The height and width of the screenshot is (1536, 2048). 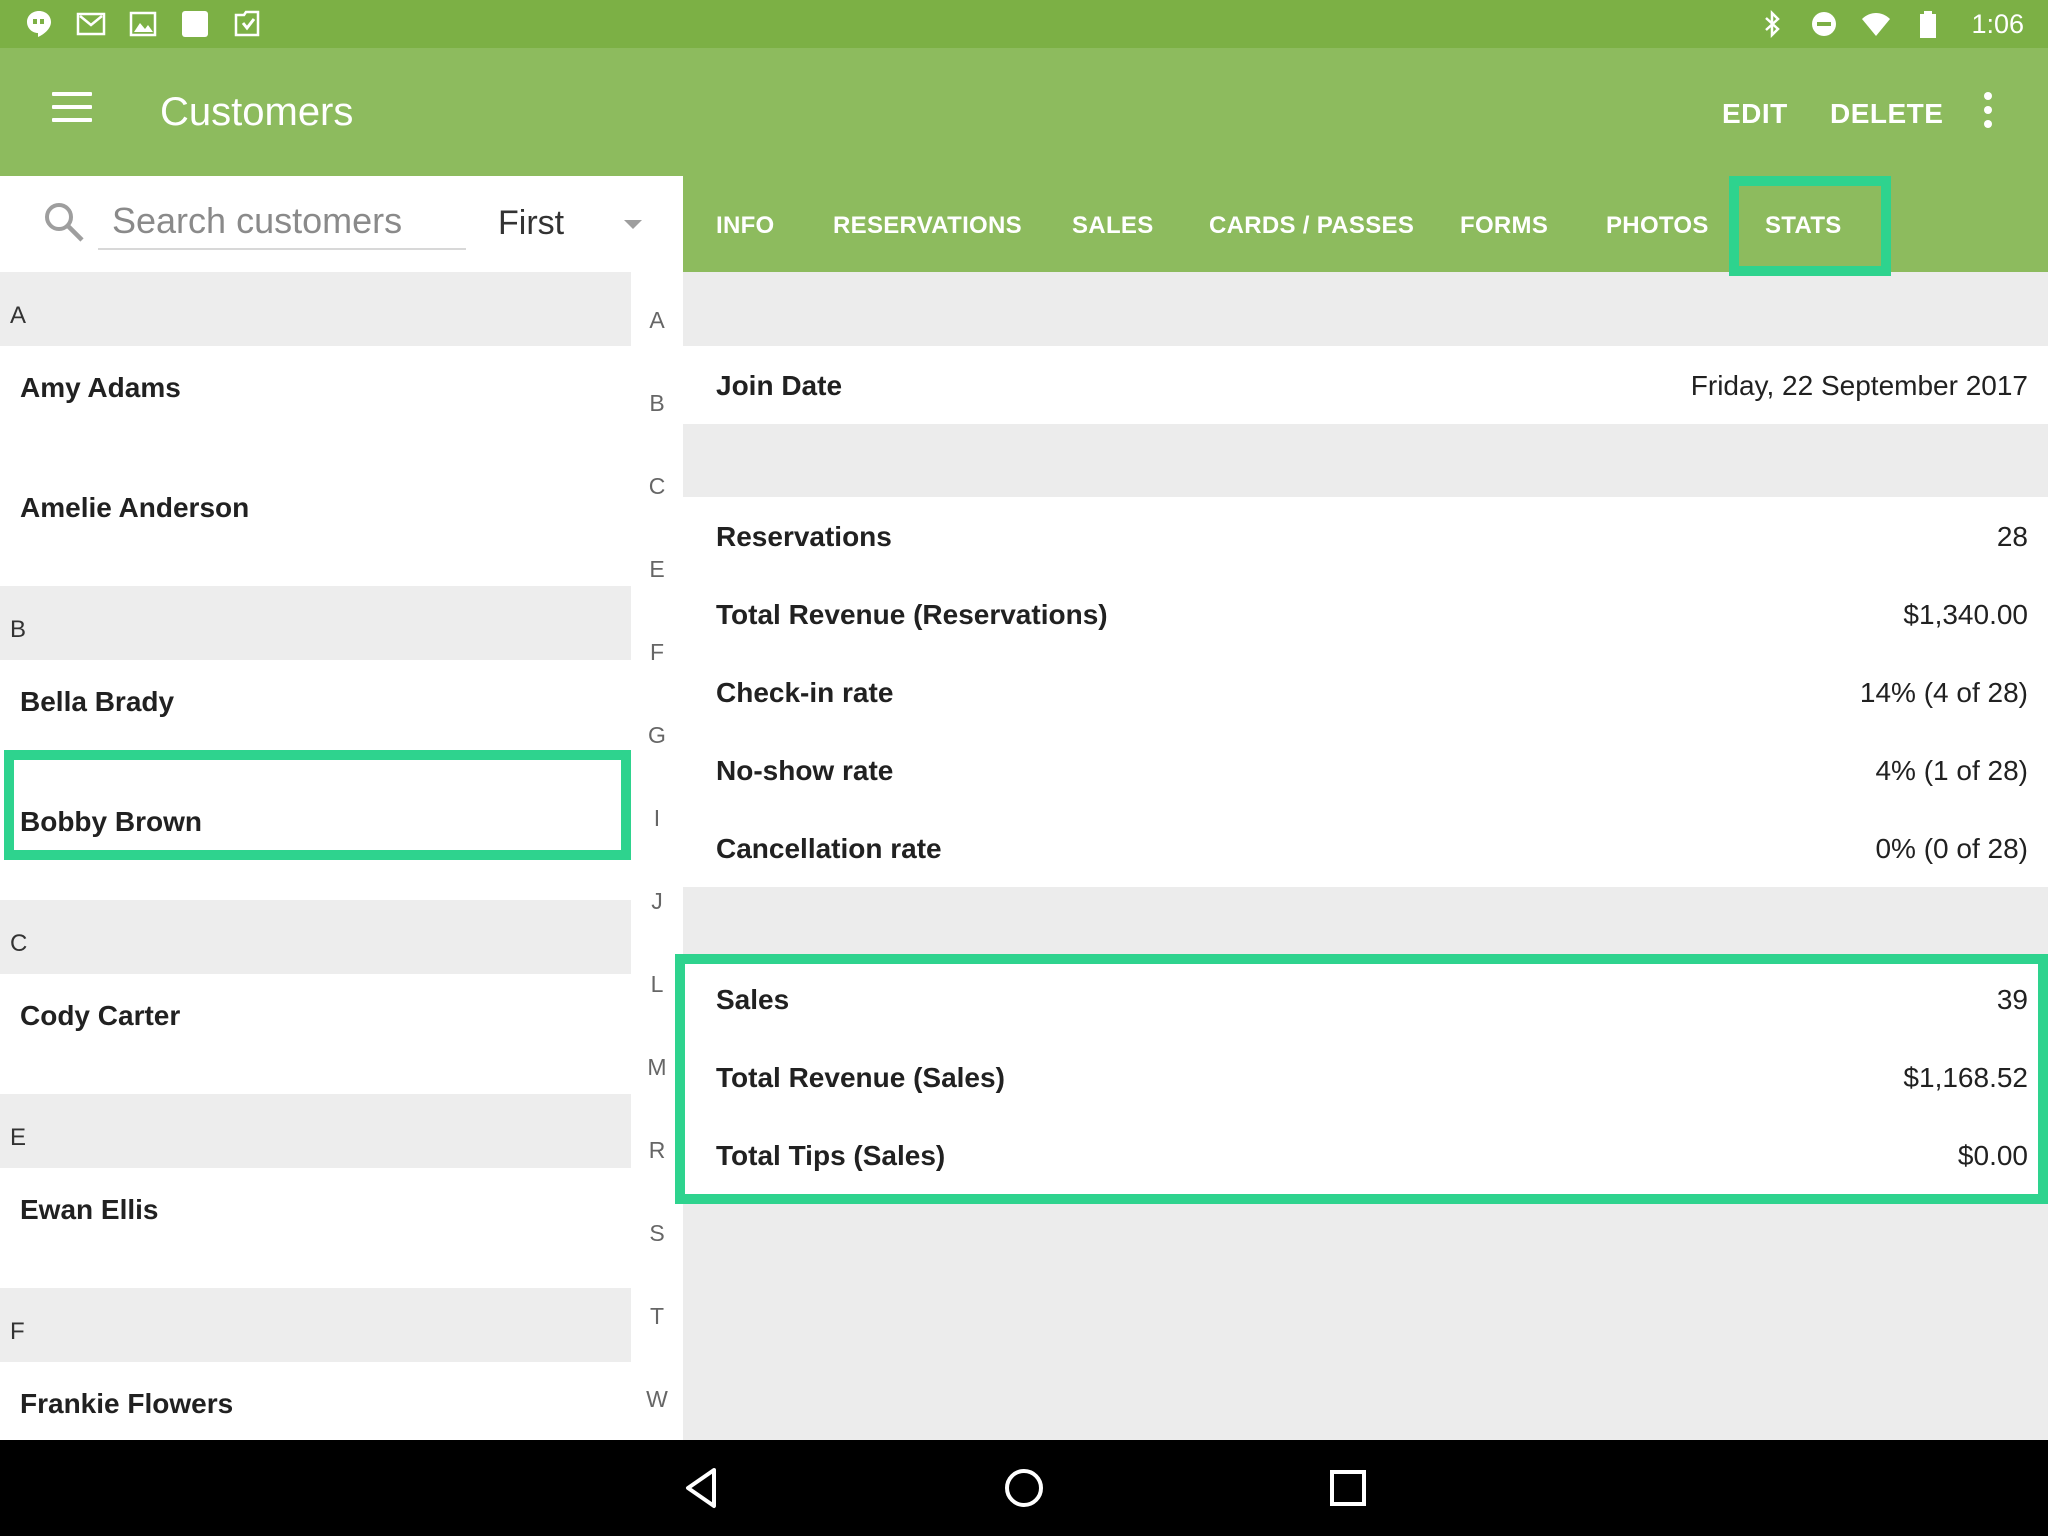 I want to click on tab-stats: STATS, so click(x=1803, y=226).